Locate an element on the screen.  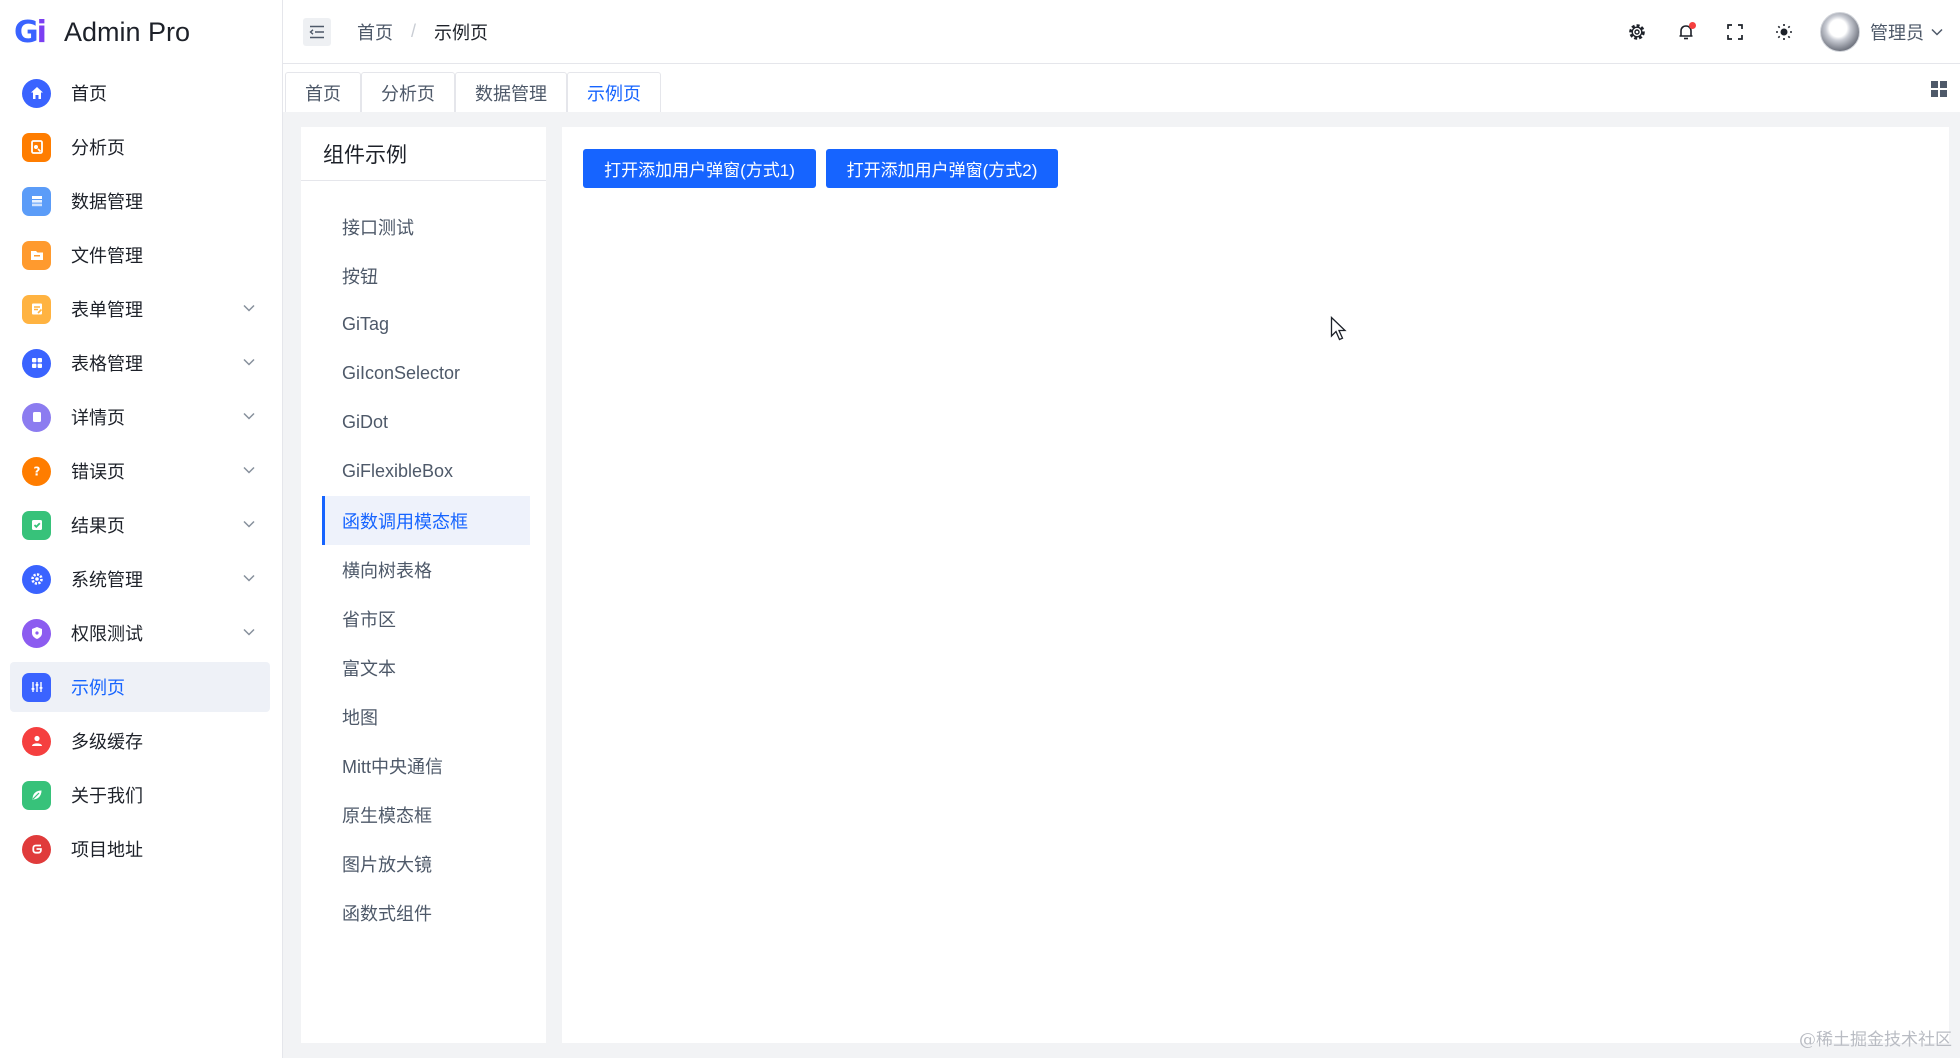
sidebar-item-tables: 表格管理 is located at coordinates (140, 363).